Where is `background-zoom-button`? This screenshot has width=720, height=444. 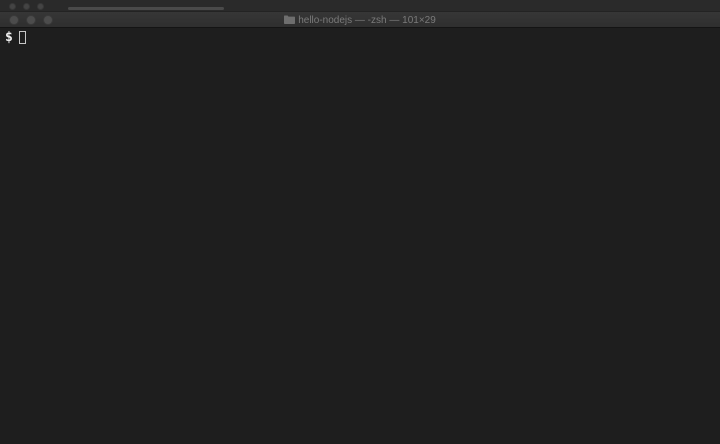
background-zoom-button is located at coordinates (40, 6).